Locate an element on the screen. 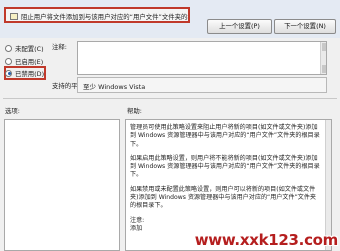  policy-title: 阻止用户将文件添加到与该用户对应的“用户文件”文件夹的根目录下。 is located at coordinates (97, 15).